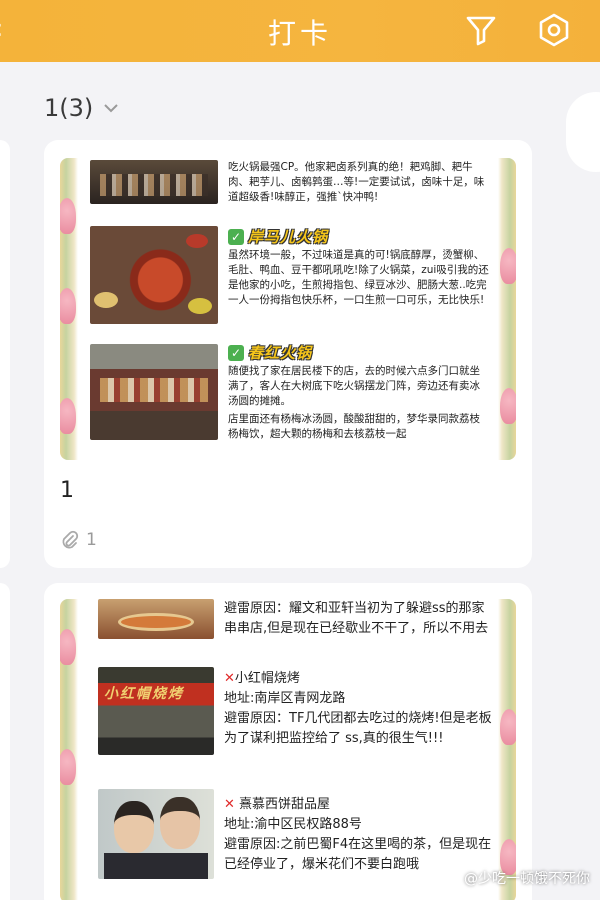 This screenshot has height=900, width=600. Describe the element at coordinates (156, 619) in the screenshot. I see `skewer-pot-photo` at that location.